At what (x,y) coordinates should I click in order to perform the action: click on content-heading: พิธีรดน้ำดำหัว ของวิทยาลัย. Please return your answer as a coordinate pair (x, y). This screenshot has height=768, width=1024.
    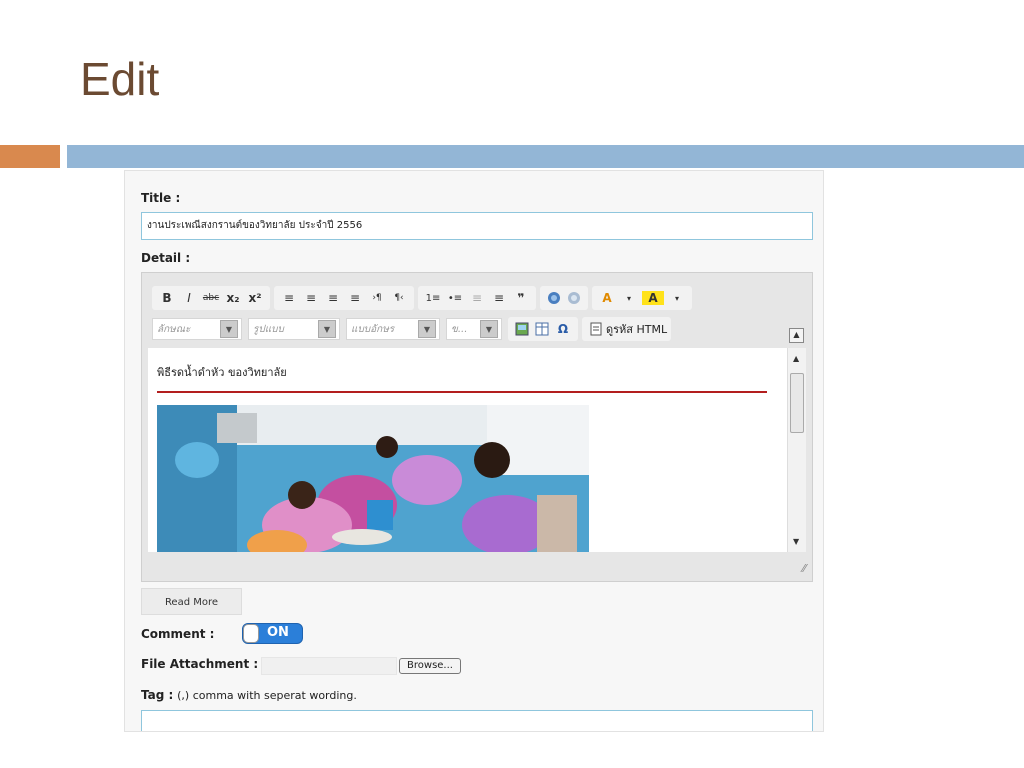
    Looking at the image, I should click on (222, 372).